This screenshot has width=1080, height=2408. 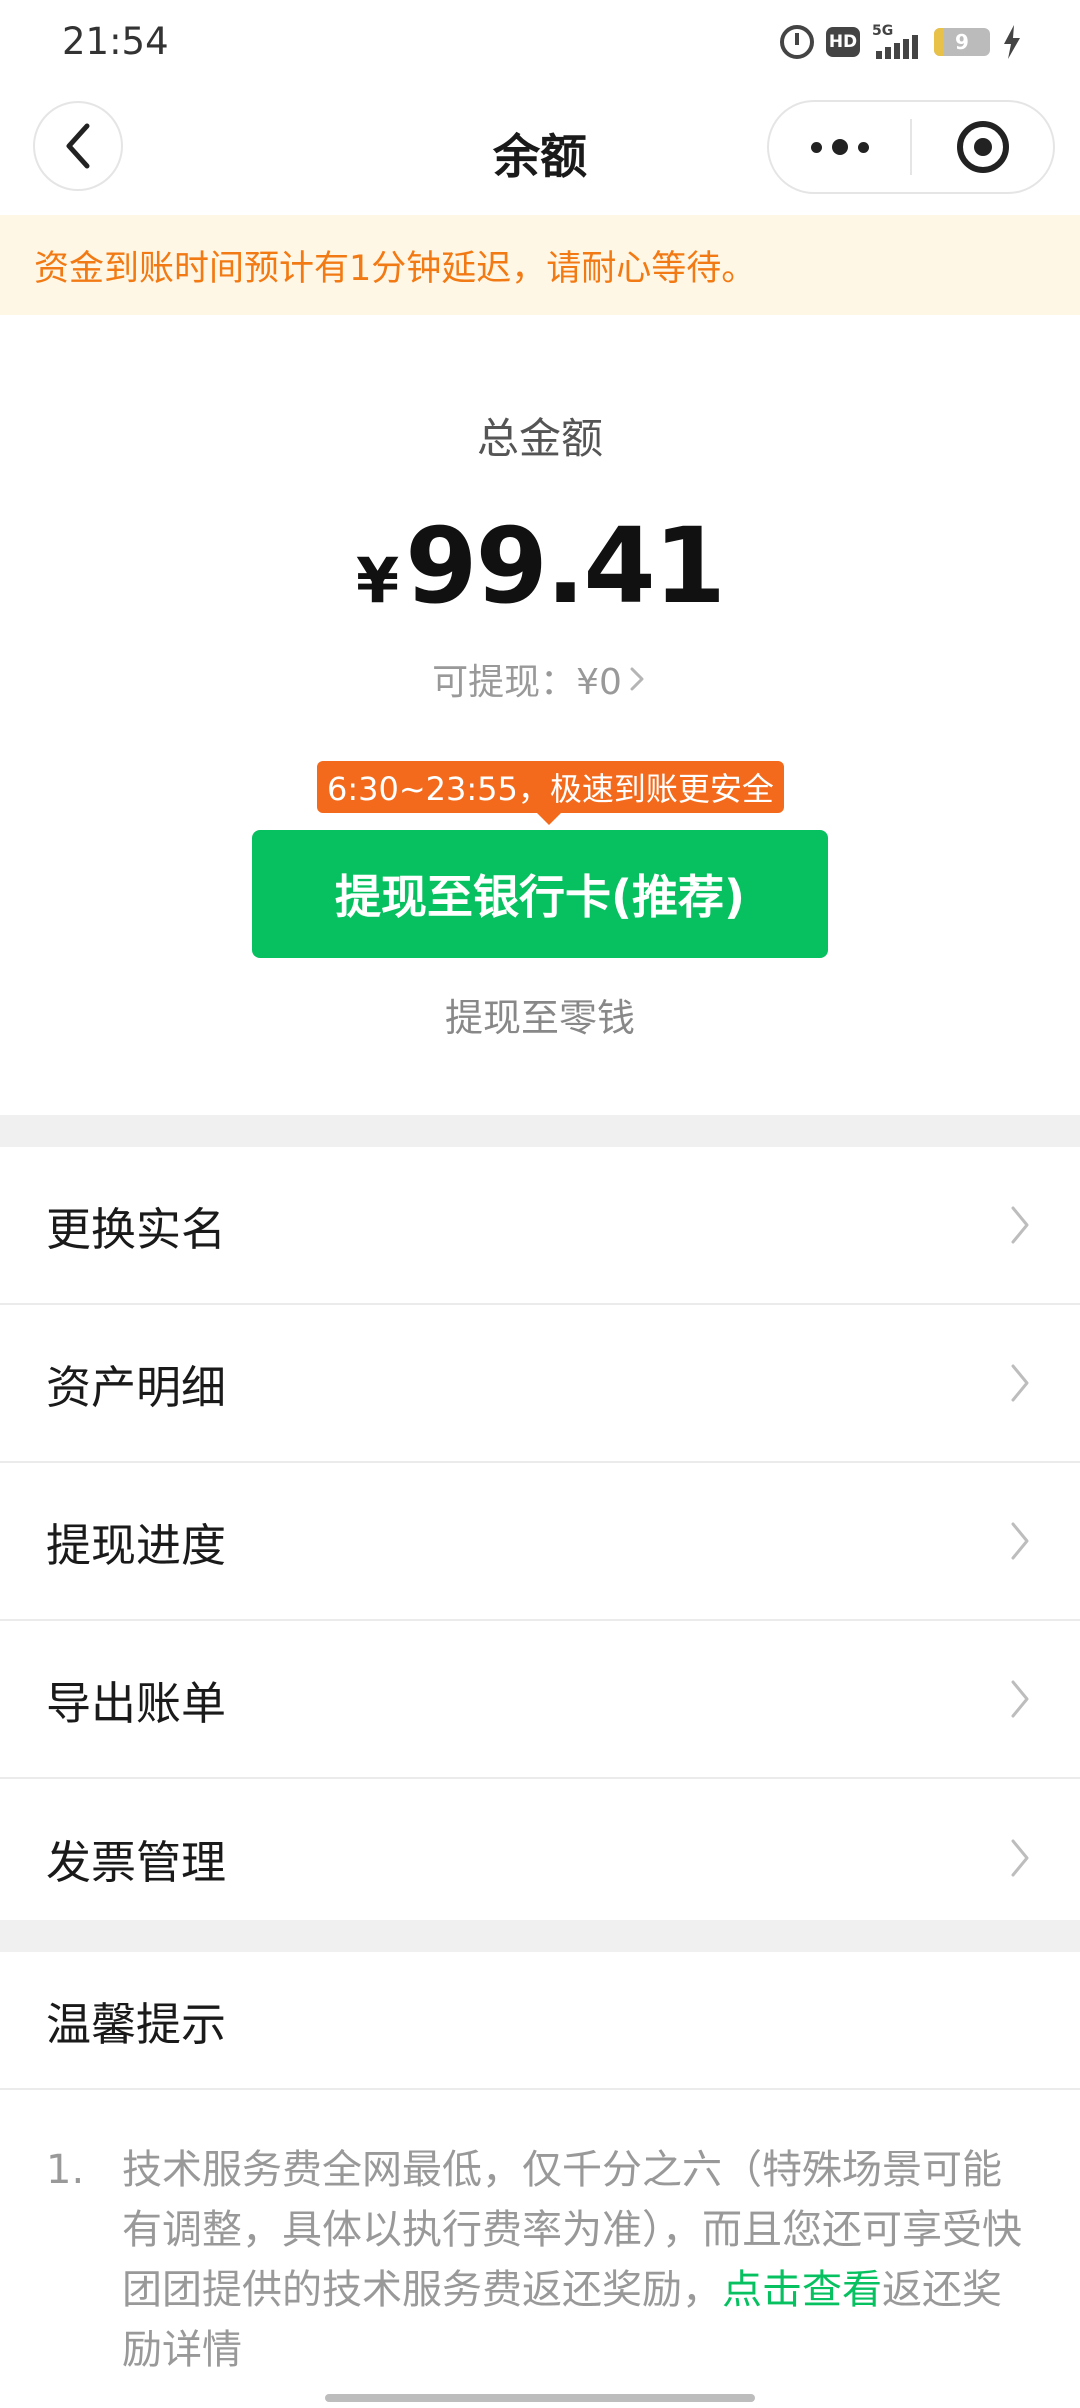 I want to click on amount-value: 99.41, so click(x=565, y=566).